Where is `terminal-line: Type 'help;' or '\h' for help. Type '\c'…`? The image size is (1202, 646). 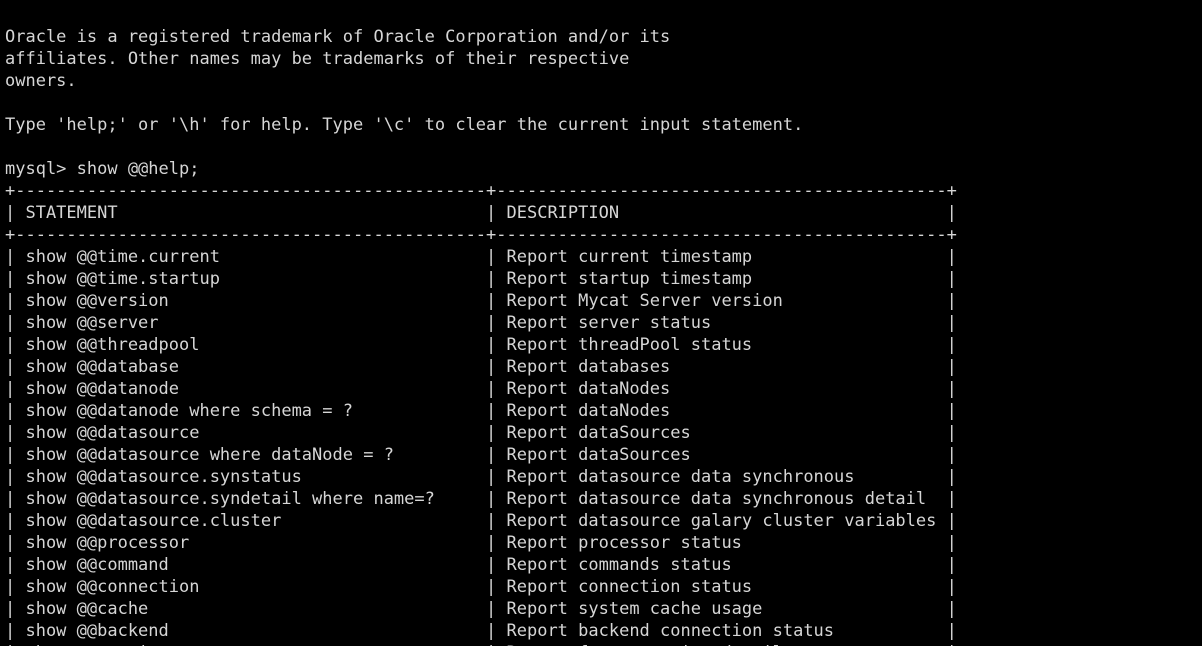 terminal-line: Type 'help;' or '\h' for help. Type '\c'… is located at coordinates (404, 125).